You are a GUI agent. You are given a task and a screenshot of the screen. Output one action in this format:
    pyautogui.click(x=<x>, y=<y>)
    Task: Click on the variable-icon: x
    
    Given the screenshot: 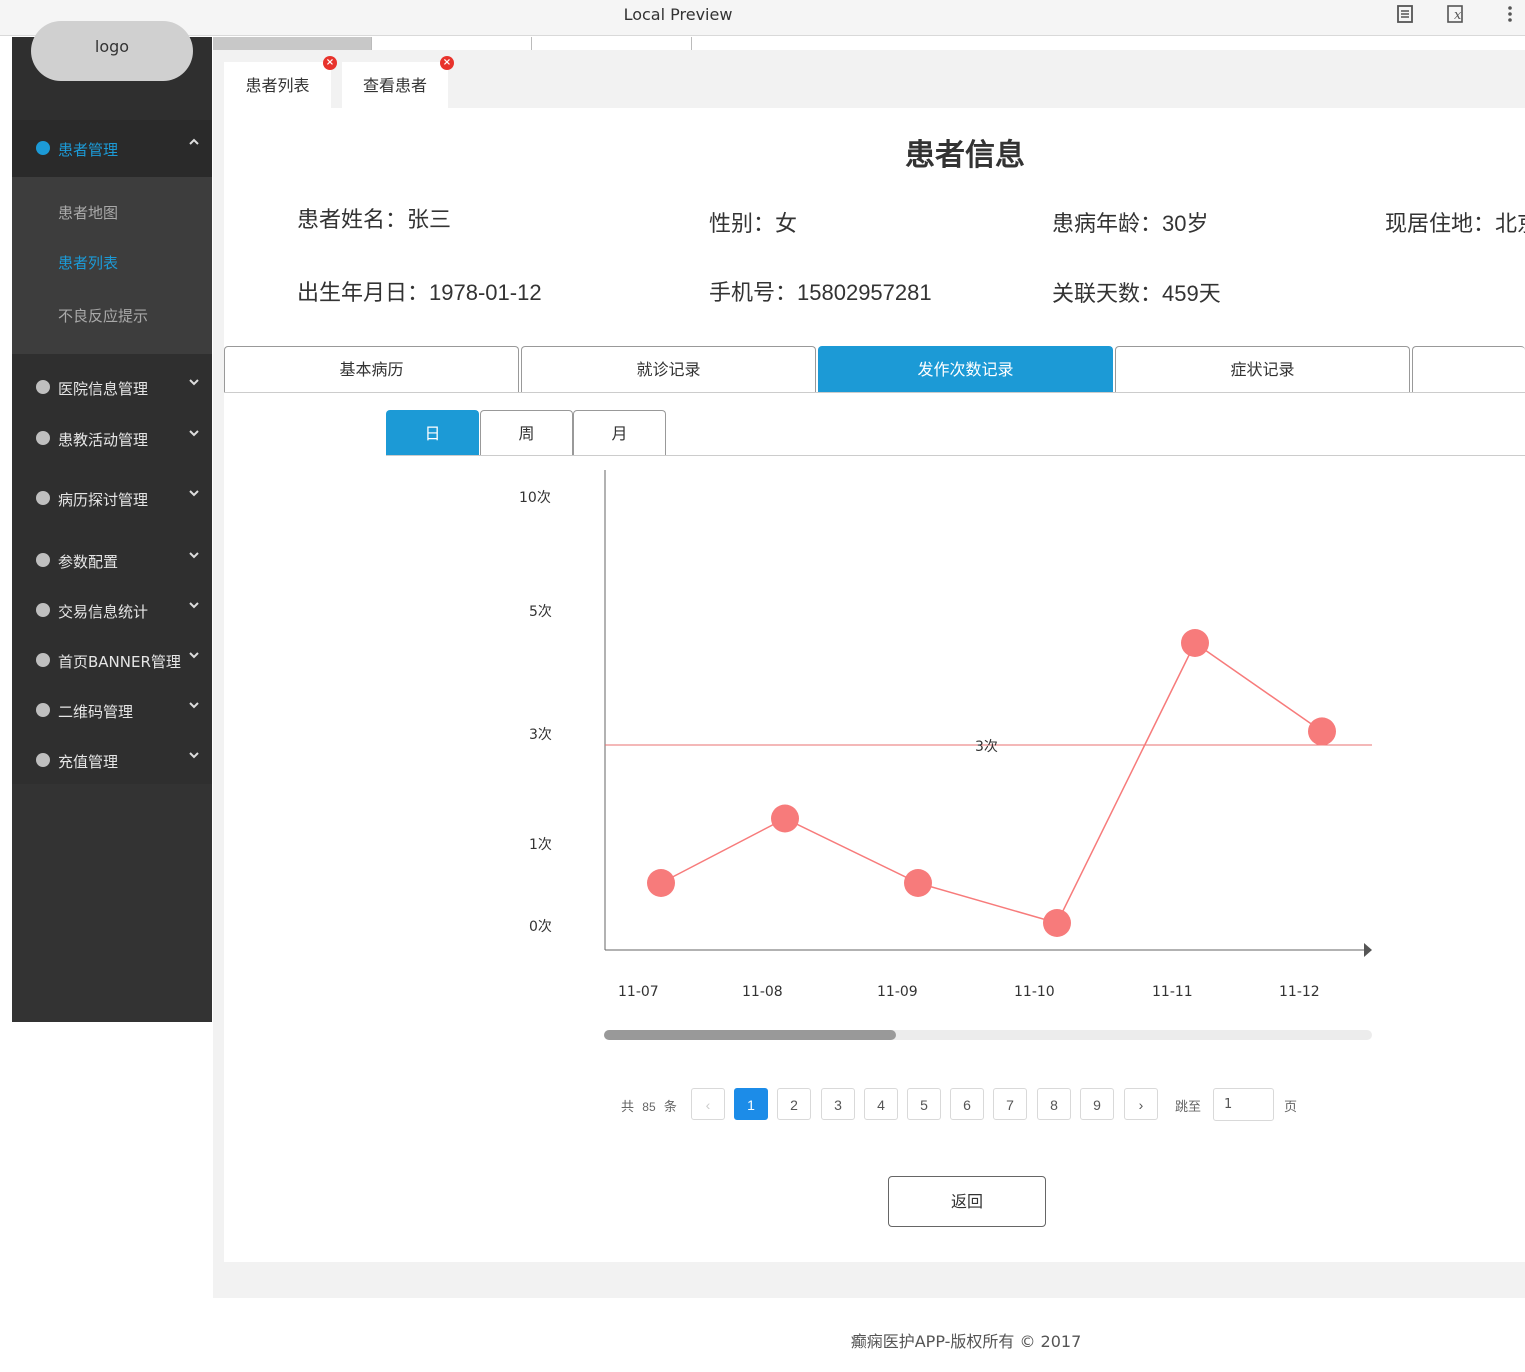 What is the action you would take?
    pyautogui.click(x=1456, y=15)
    